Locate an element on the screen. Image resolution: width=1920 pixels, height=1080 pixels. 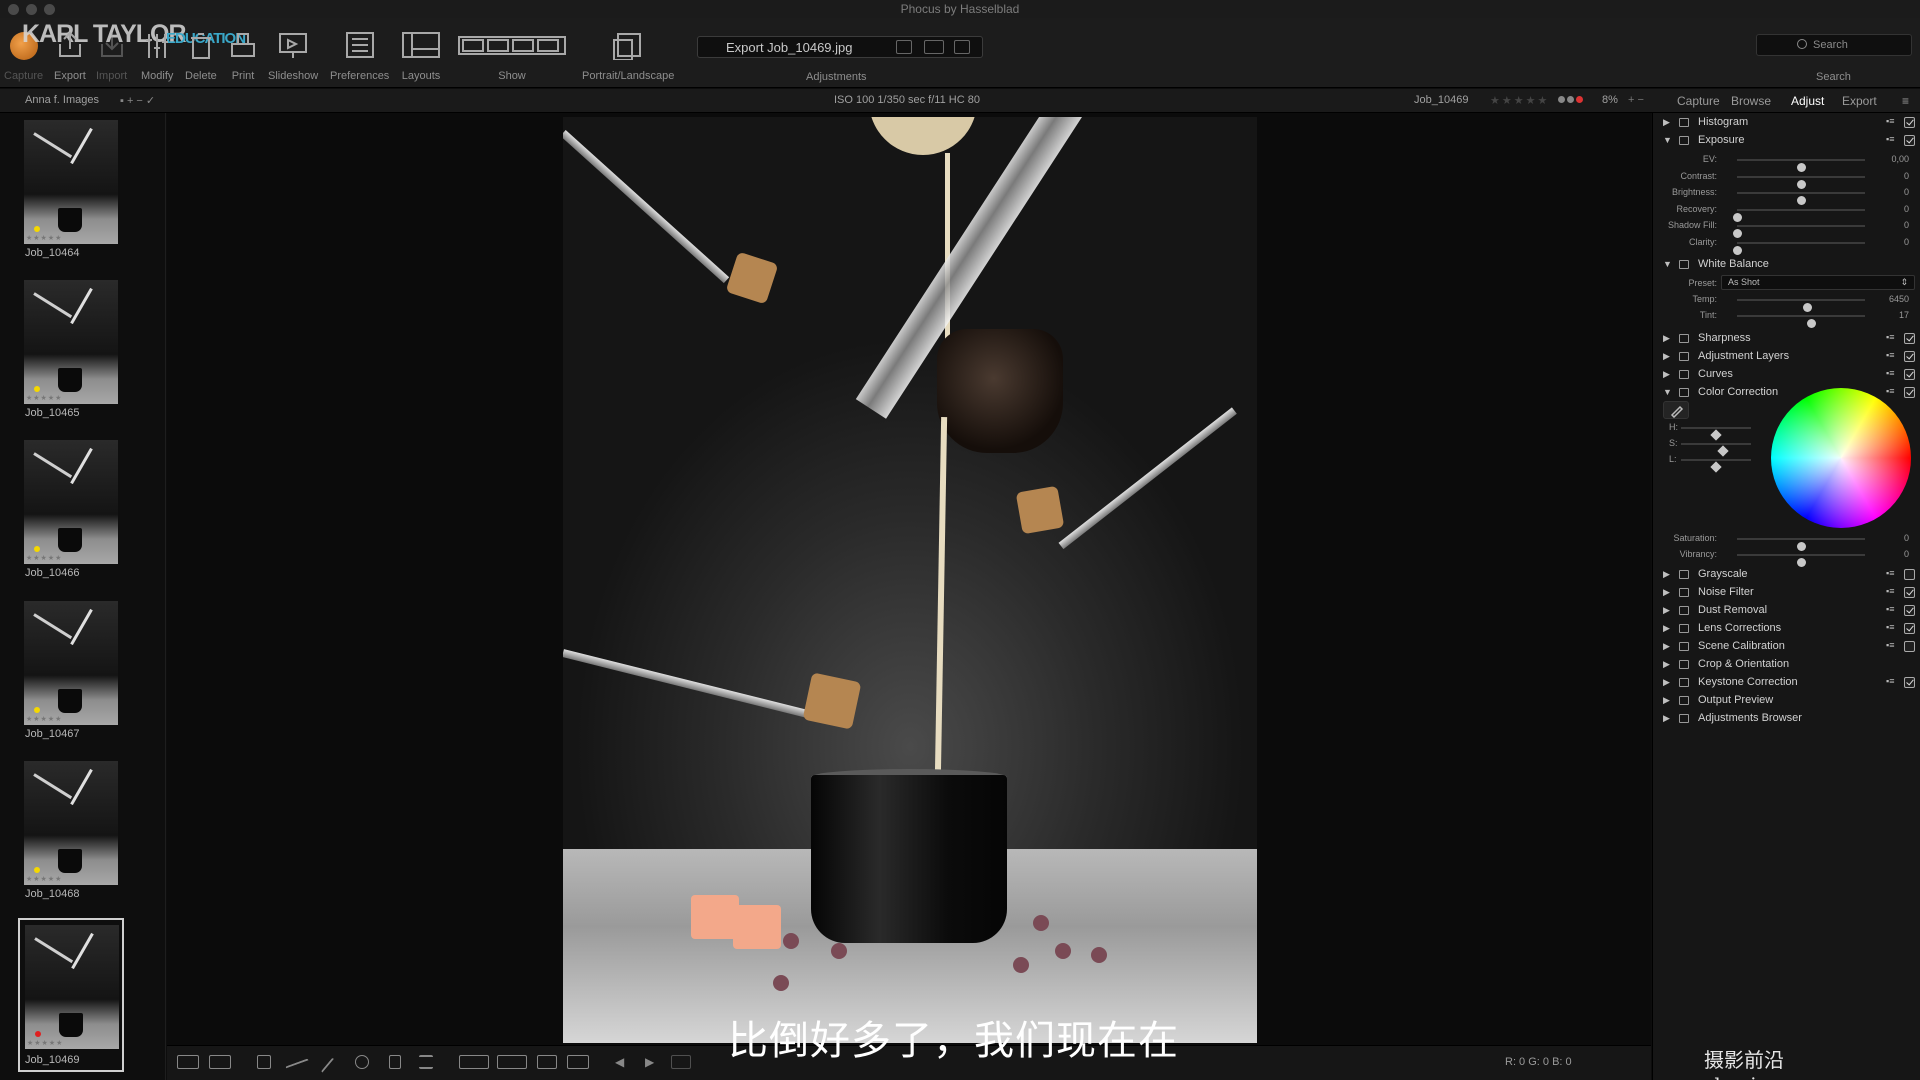
exposure-warning-icon is located at coordinates (512, 1062).